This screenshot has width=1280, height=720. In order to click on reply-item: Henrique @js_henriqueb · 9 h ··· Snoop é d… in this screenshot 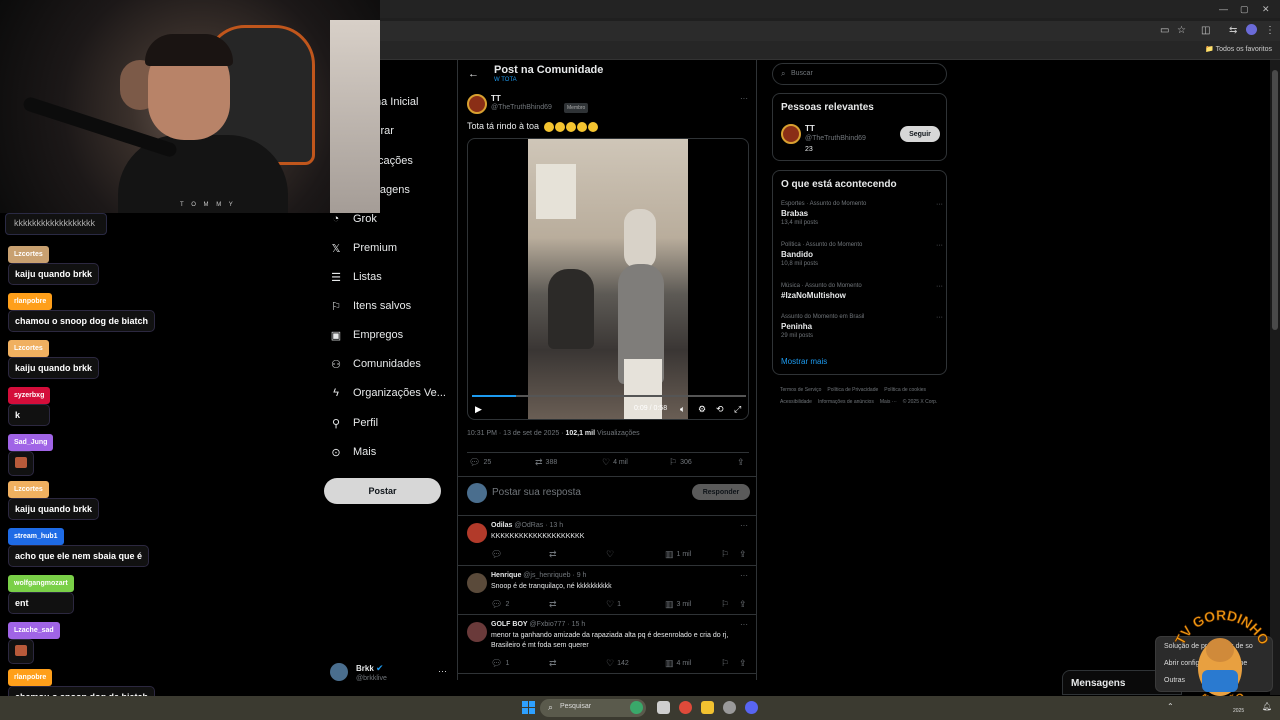, I will do `click(607, 590)`.